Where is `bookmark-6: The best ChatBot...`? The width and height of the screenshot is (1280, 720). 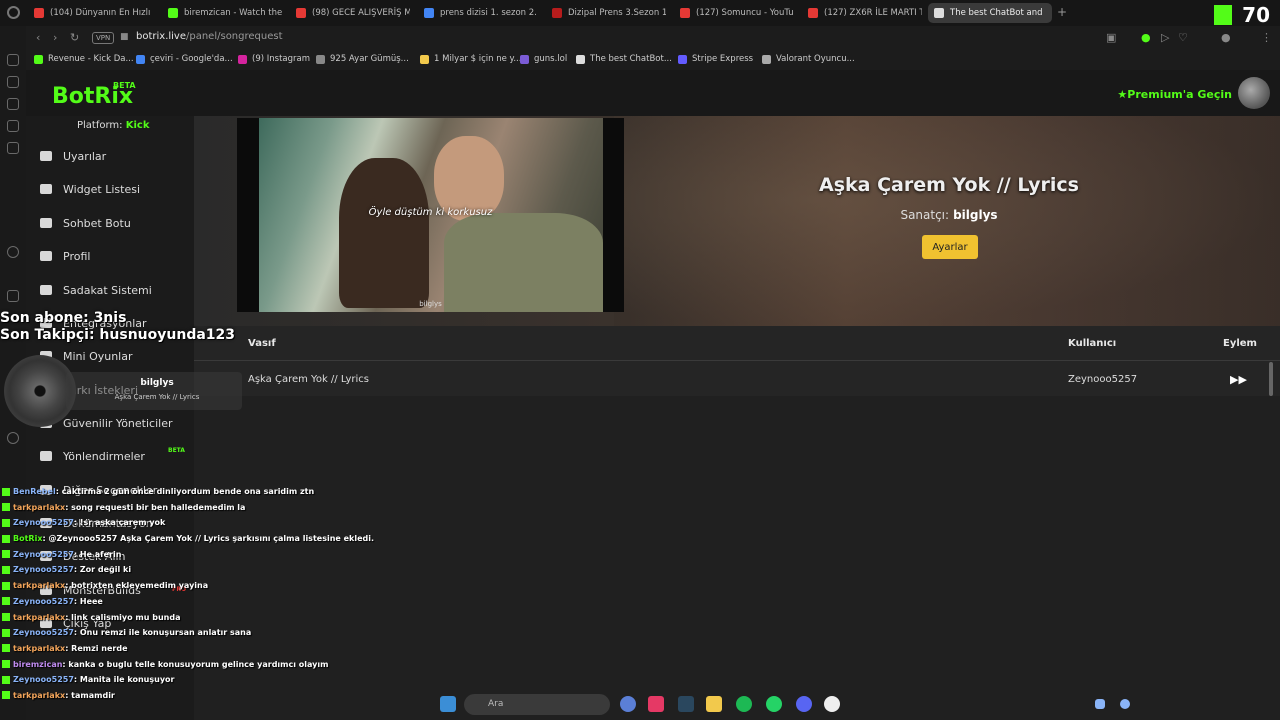
bookmark-6: The best ChatBot... is located at coordinates (624, 59).